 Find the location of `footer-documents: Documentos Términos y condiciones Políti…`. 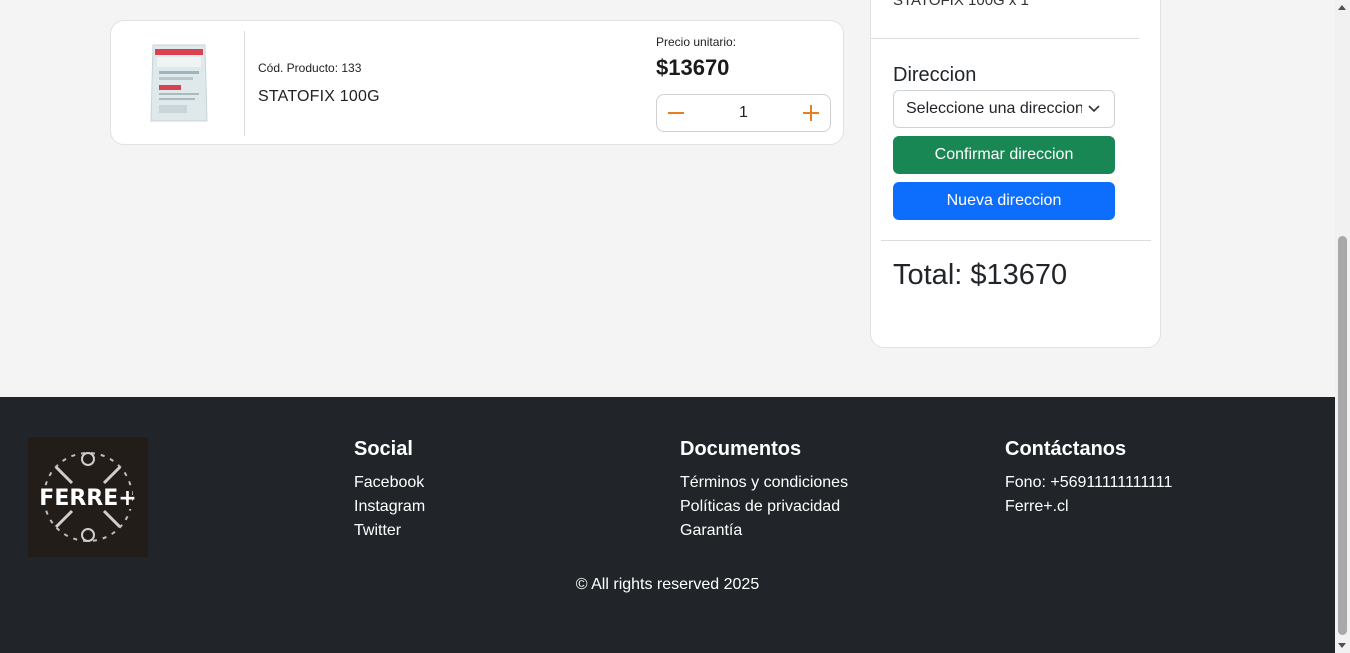

footer-documents: Documentos Términos y condiciones Políti… is located at coordinates (764, 490).